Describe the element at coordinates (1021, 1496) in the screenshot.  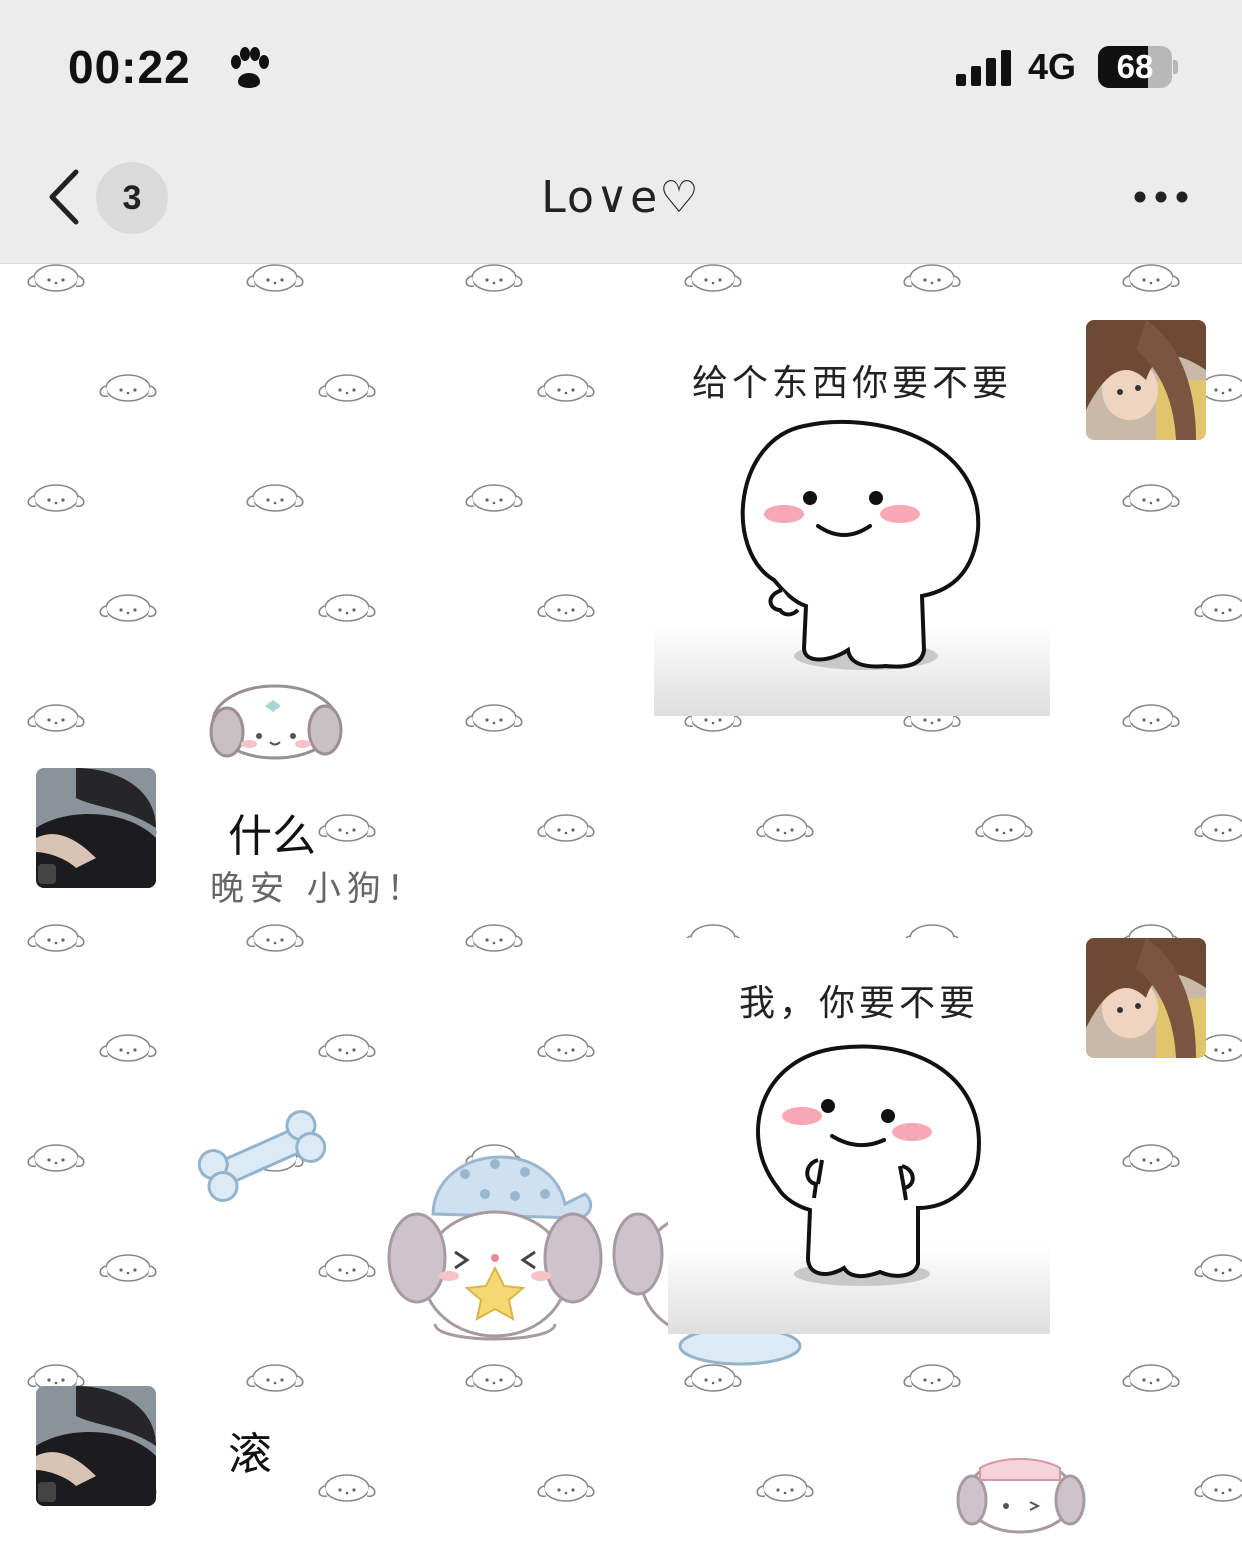
I see `wallpaper-puppy-bottom-icon` at that location.